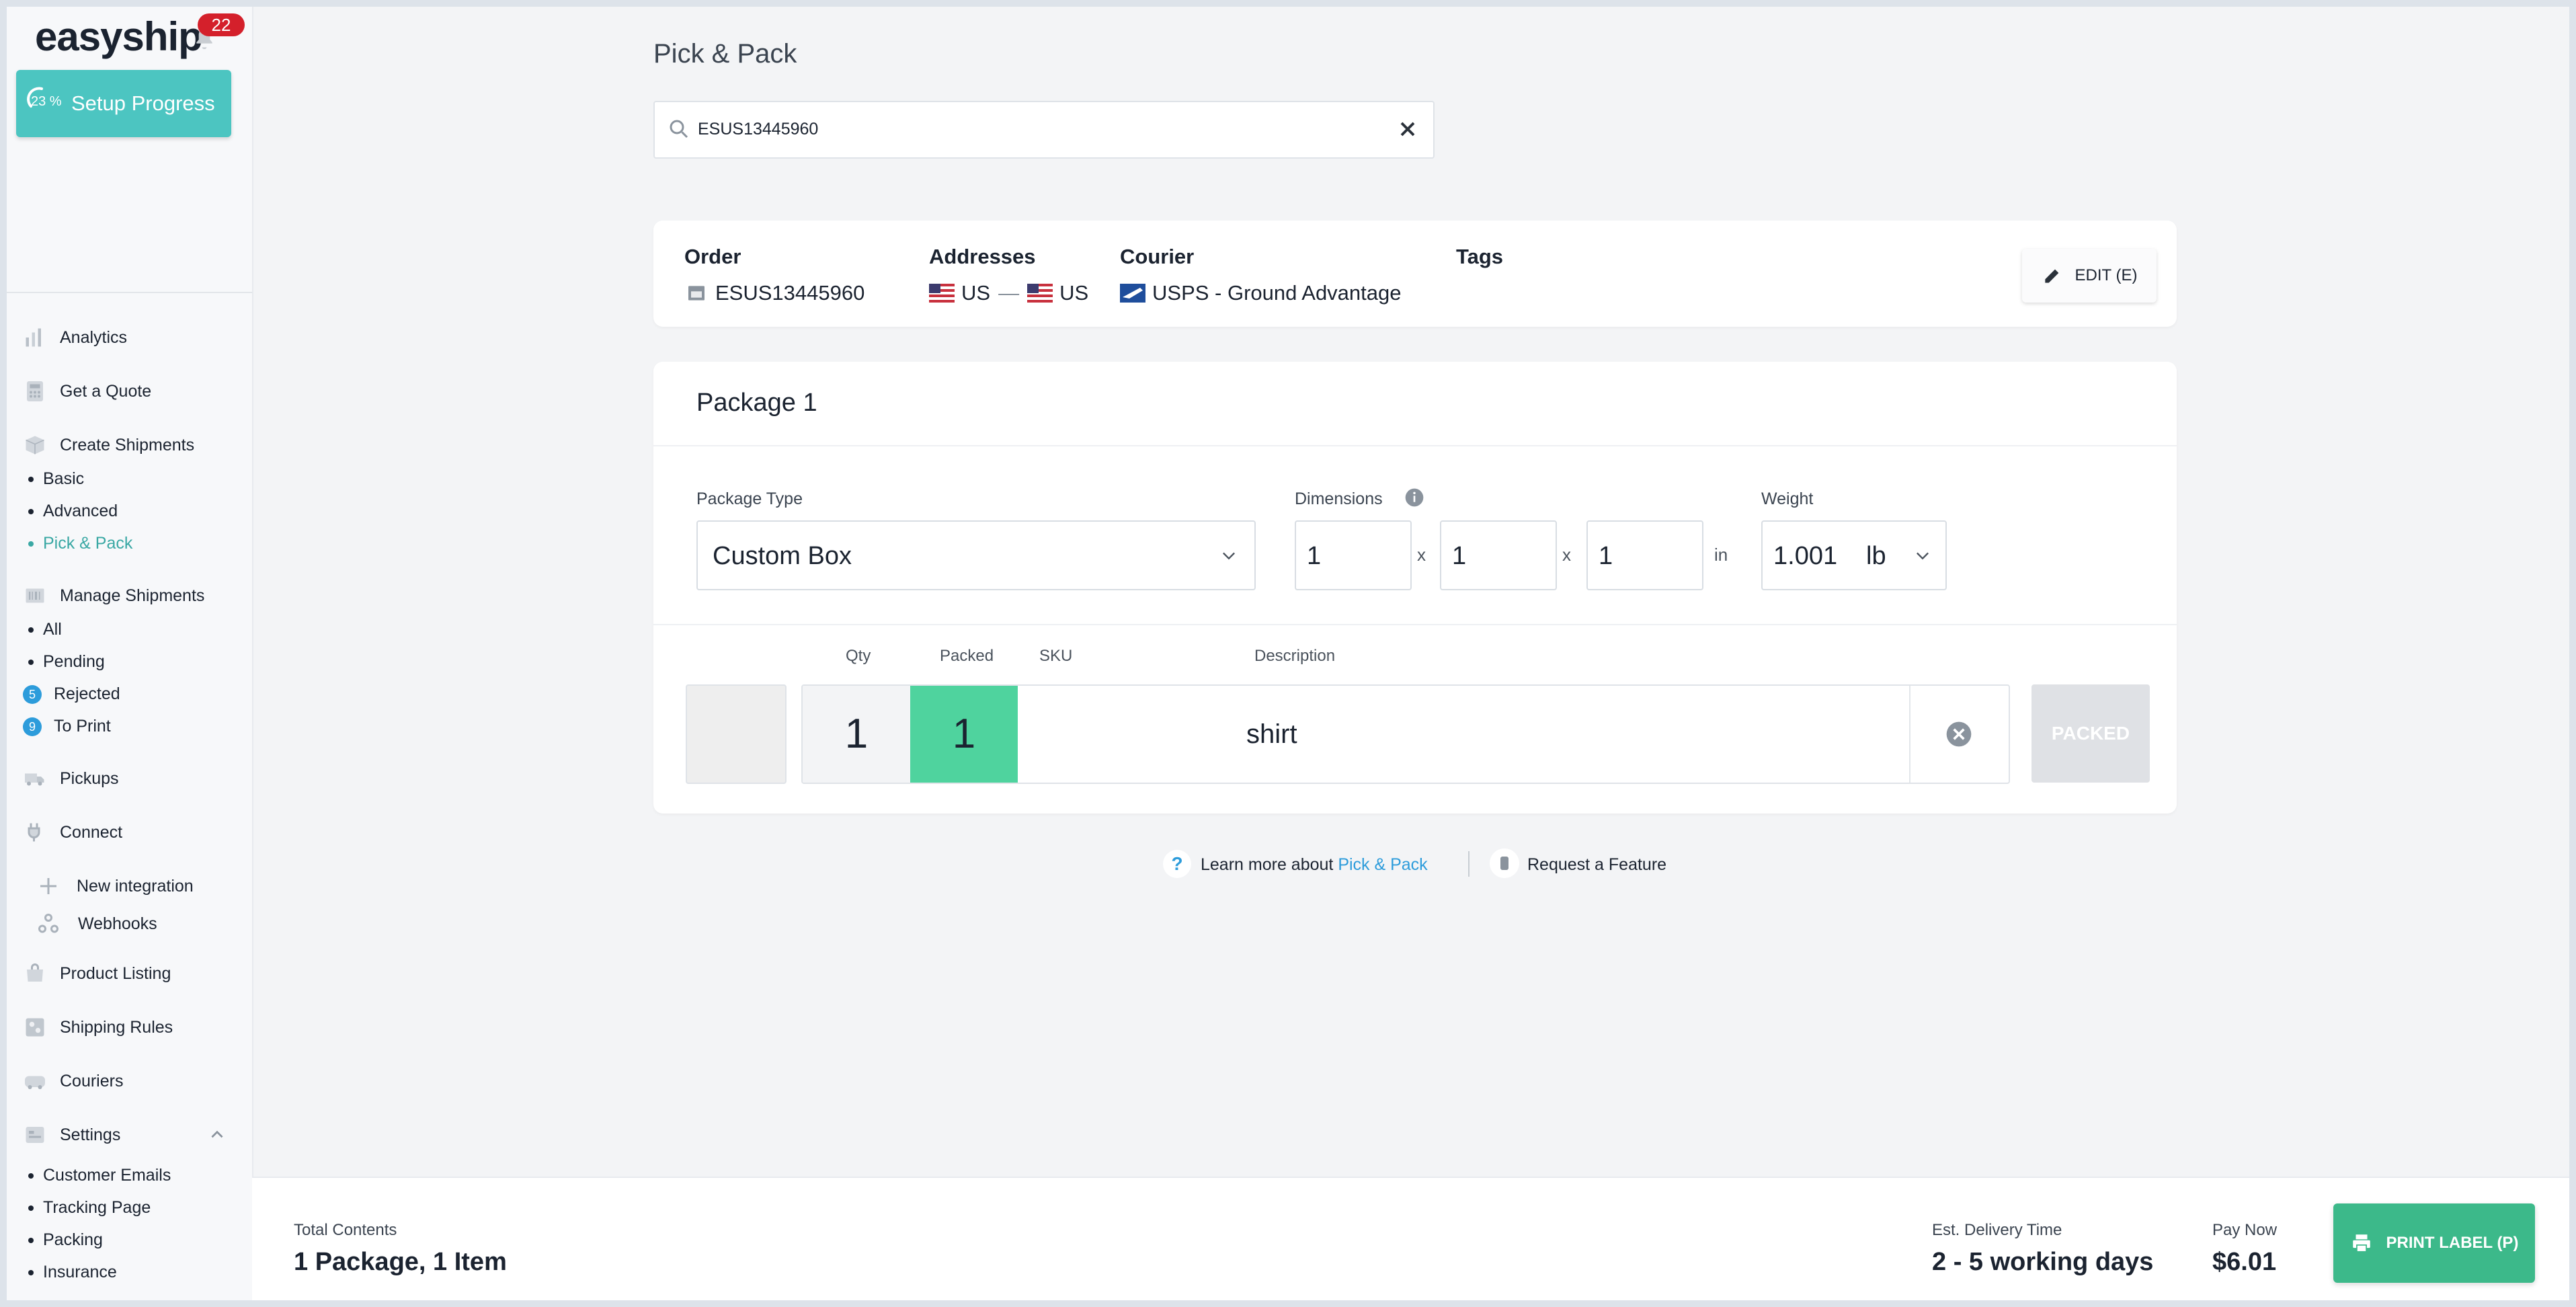 The height and width of the screenshot is (1307, 2576). I want to click on from-country: US, so click(976, 293).